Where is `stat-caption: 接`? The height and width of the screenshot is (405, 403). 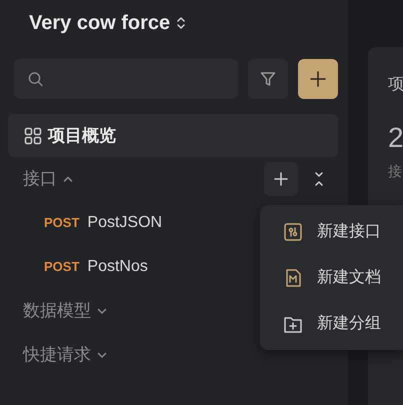 stat-caption: 接 is located at coordinates (395, 171).